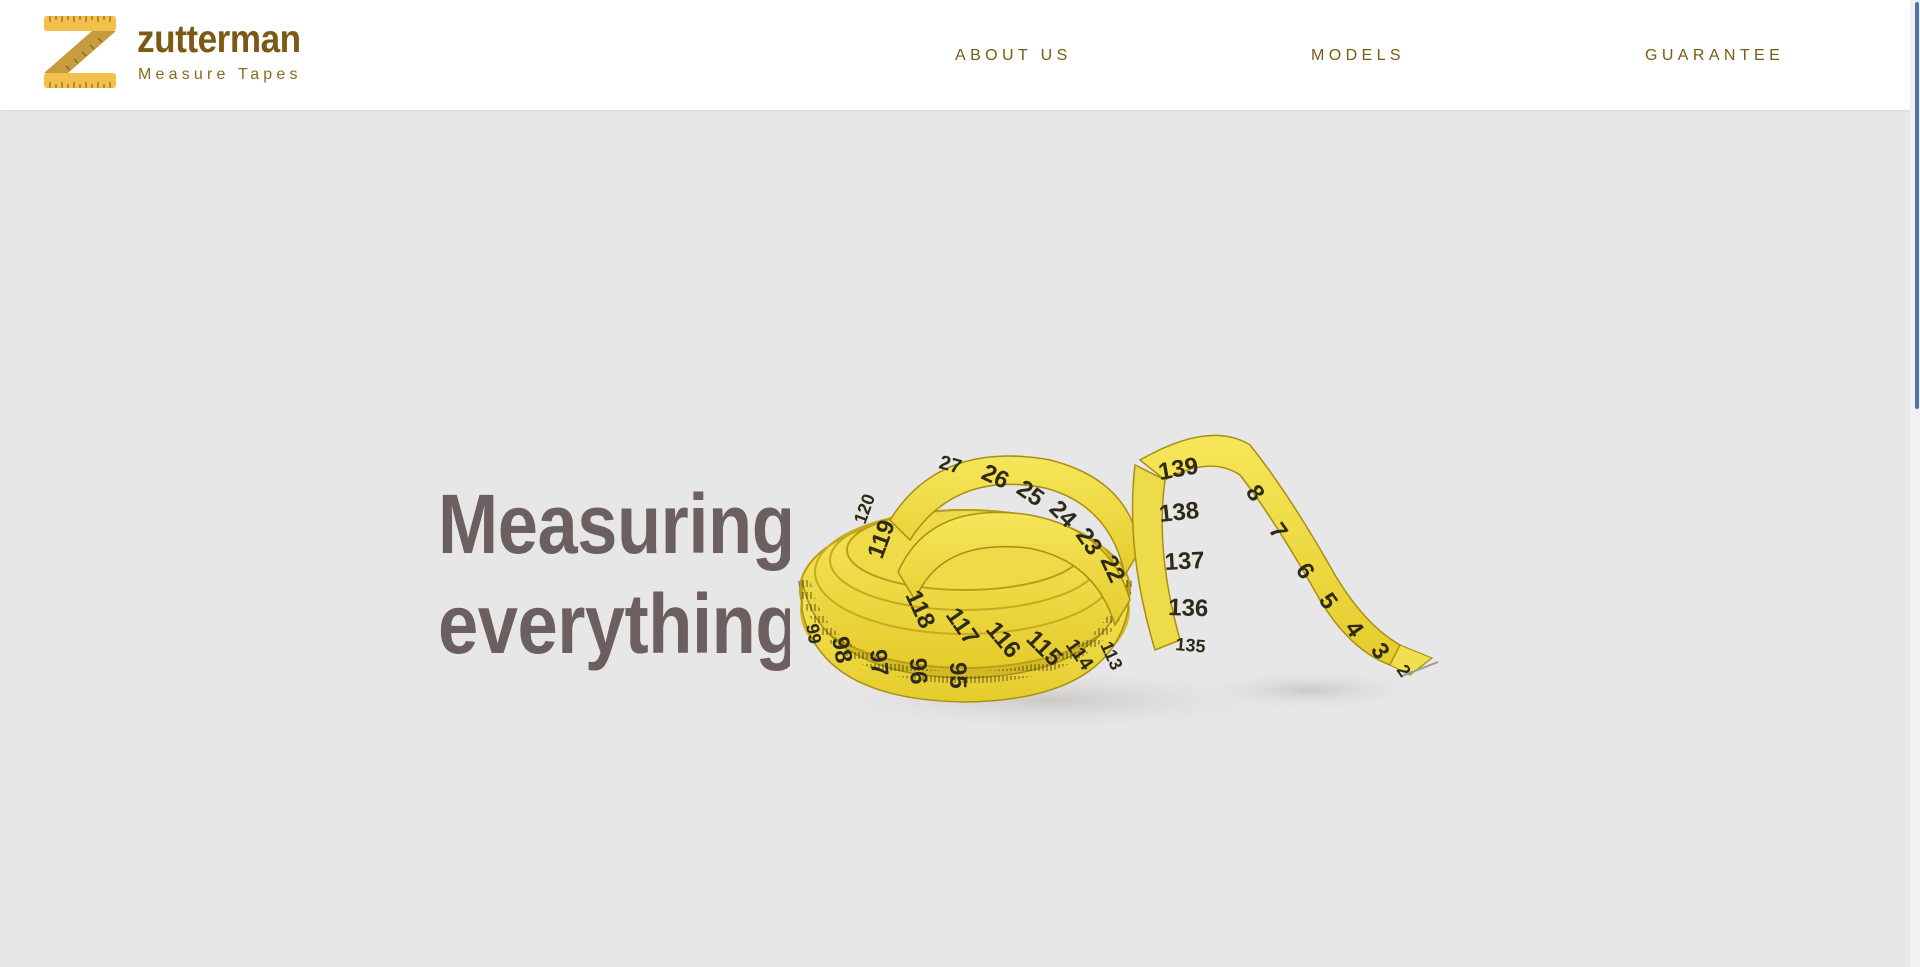 This screenshot has width=1920, height=967. I want to click on svg-text: 135, so click(1191, 645).